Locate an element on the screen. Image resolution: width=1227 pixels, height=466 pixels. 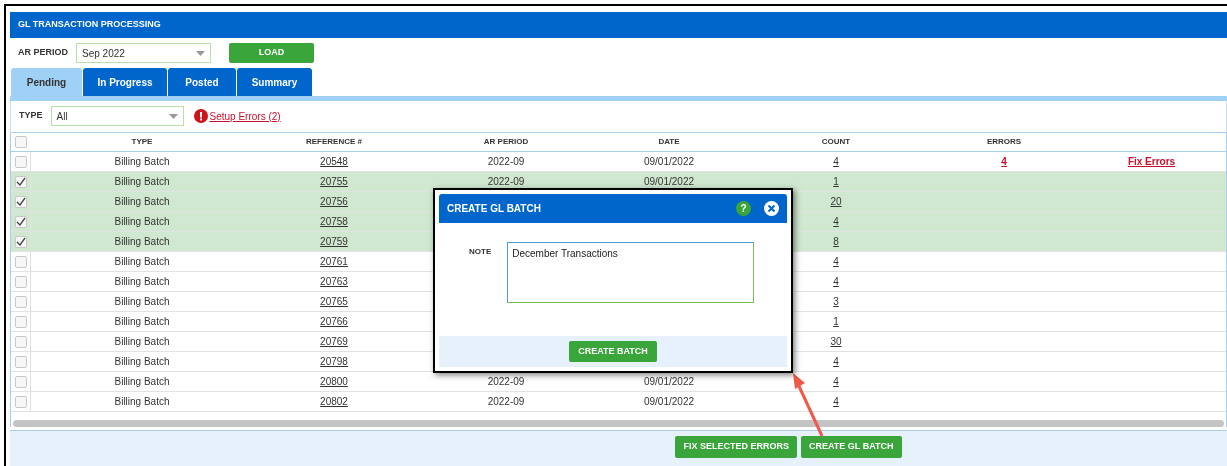
reference-link: 20755 is located at coordinates (334, 181).